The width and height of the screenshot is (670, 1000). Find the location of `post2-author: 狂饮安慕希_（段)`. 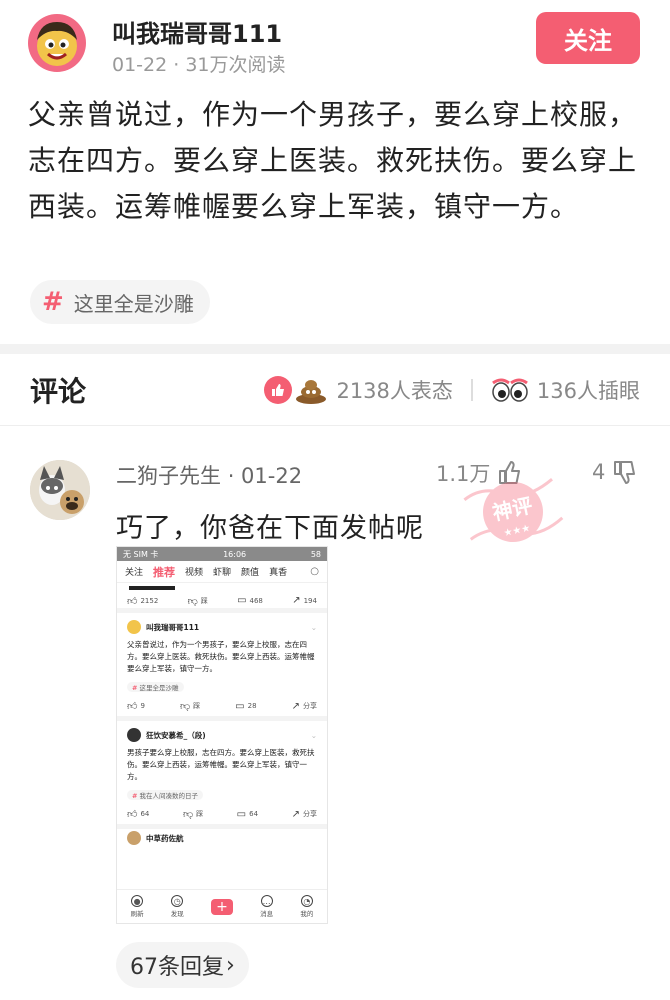

post2-author: 狂饮安慕希_（段) is located at coordinates (176, 735).